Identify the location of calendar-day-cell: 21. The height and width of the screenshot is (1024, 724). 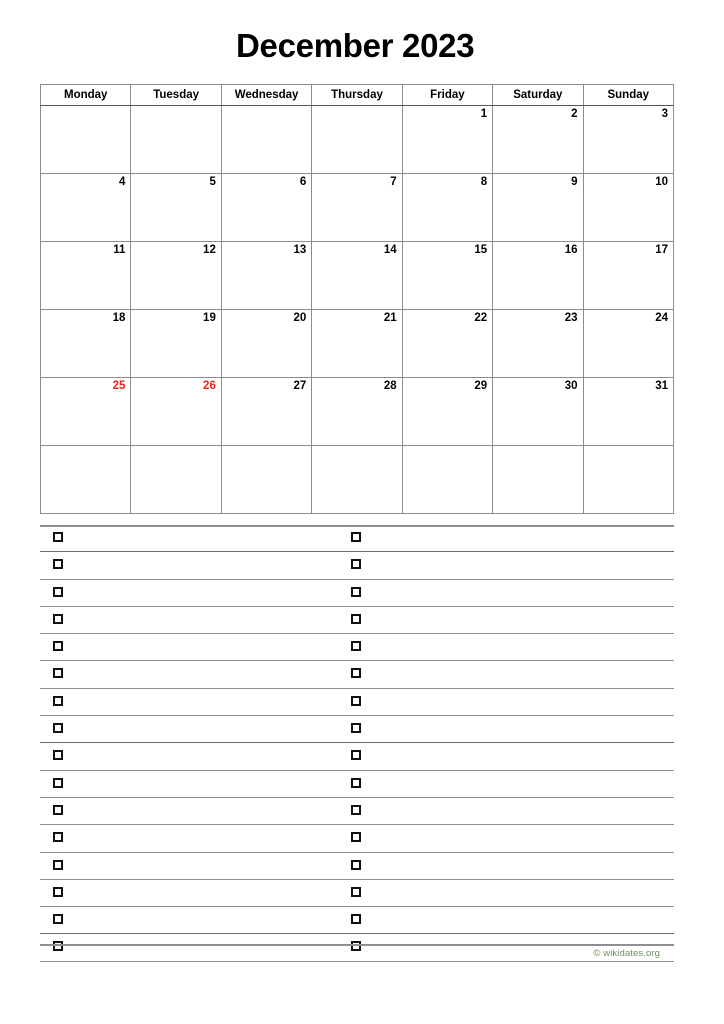
(357, 343).